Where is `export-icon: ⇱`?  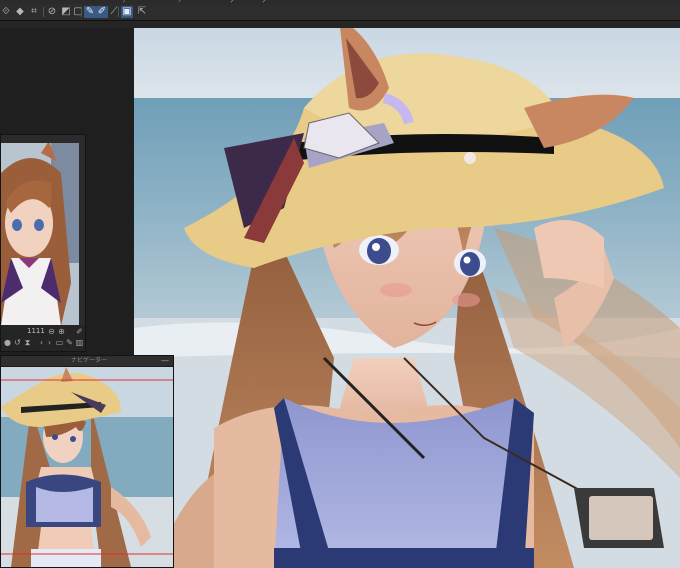 export-icon: ⇱ is located at coordinates (142, 12).